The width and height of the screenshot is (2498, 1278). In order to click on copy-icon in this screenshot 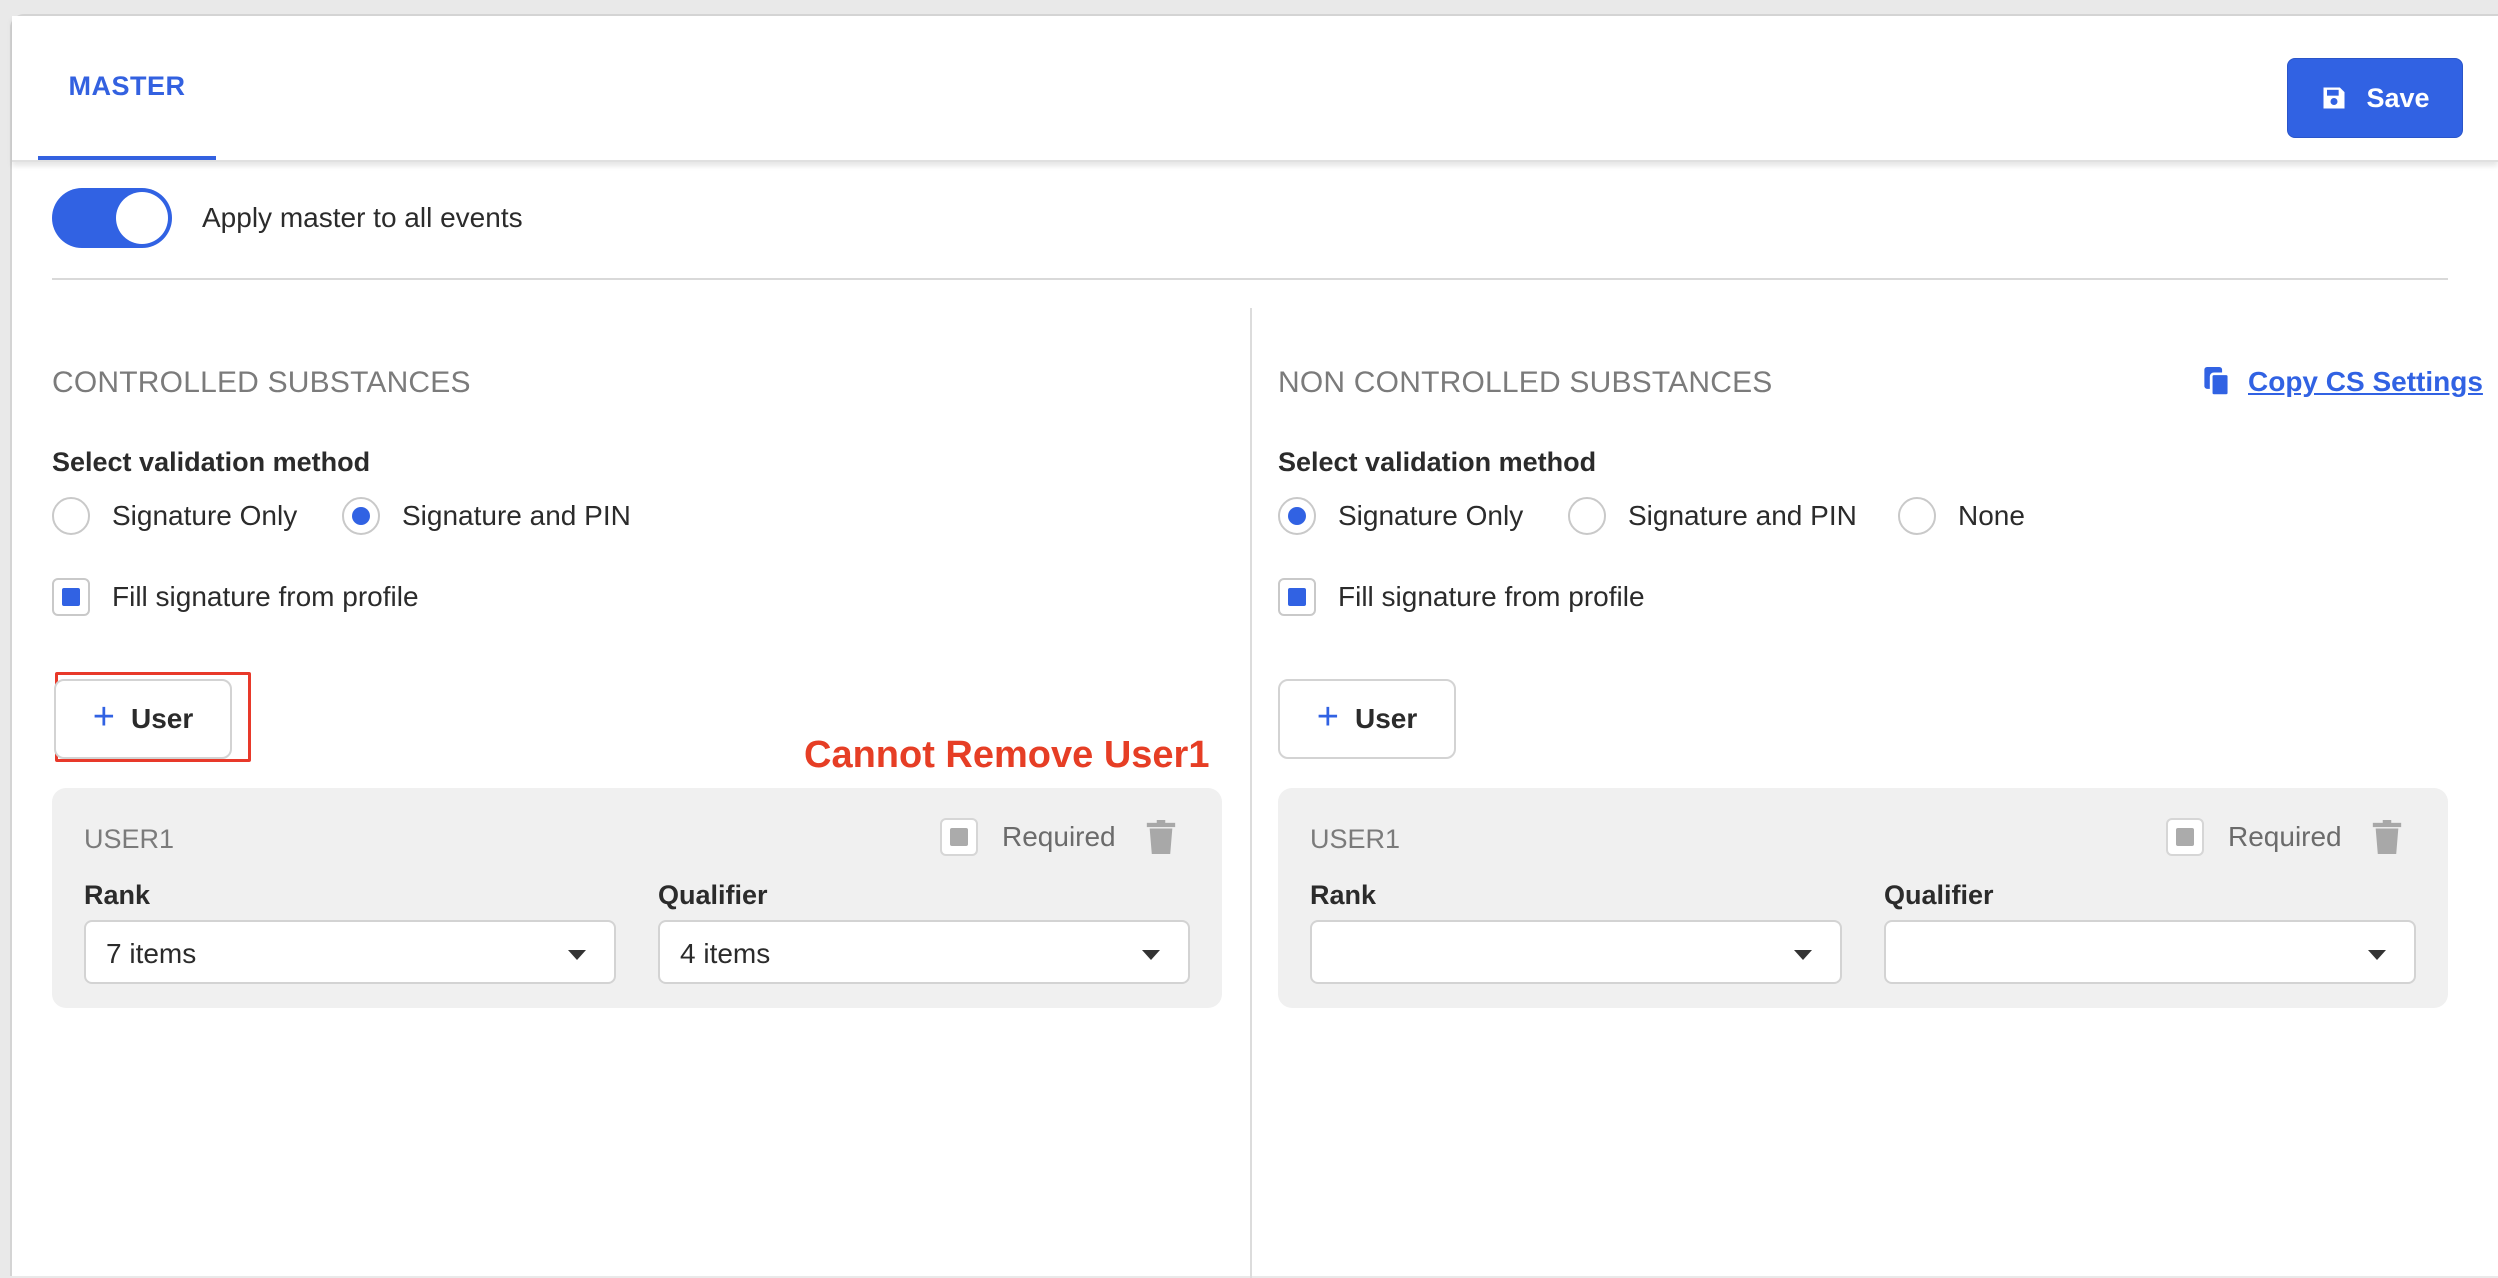, I will do `click(2217, 382)`.